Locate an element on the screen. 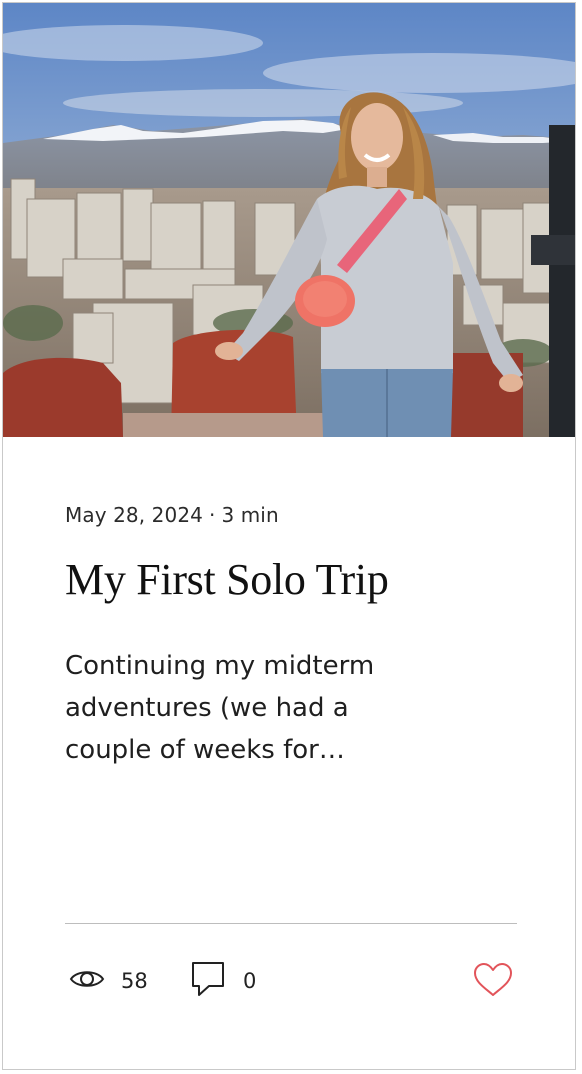  post-meta: May 28, 2024 · 3 min is located at coordinates (172, 515).